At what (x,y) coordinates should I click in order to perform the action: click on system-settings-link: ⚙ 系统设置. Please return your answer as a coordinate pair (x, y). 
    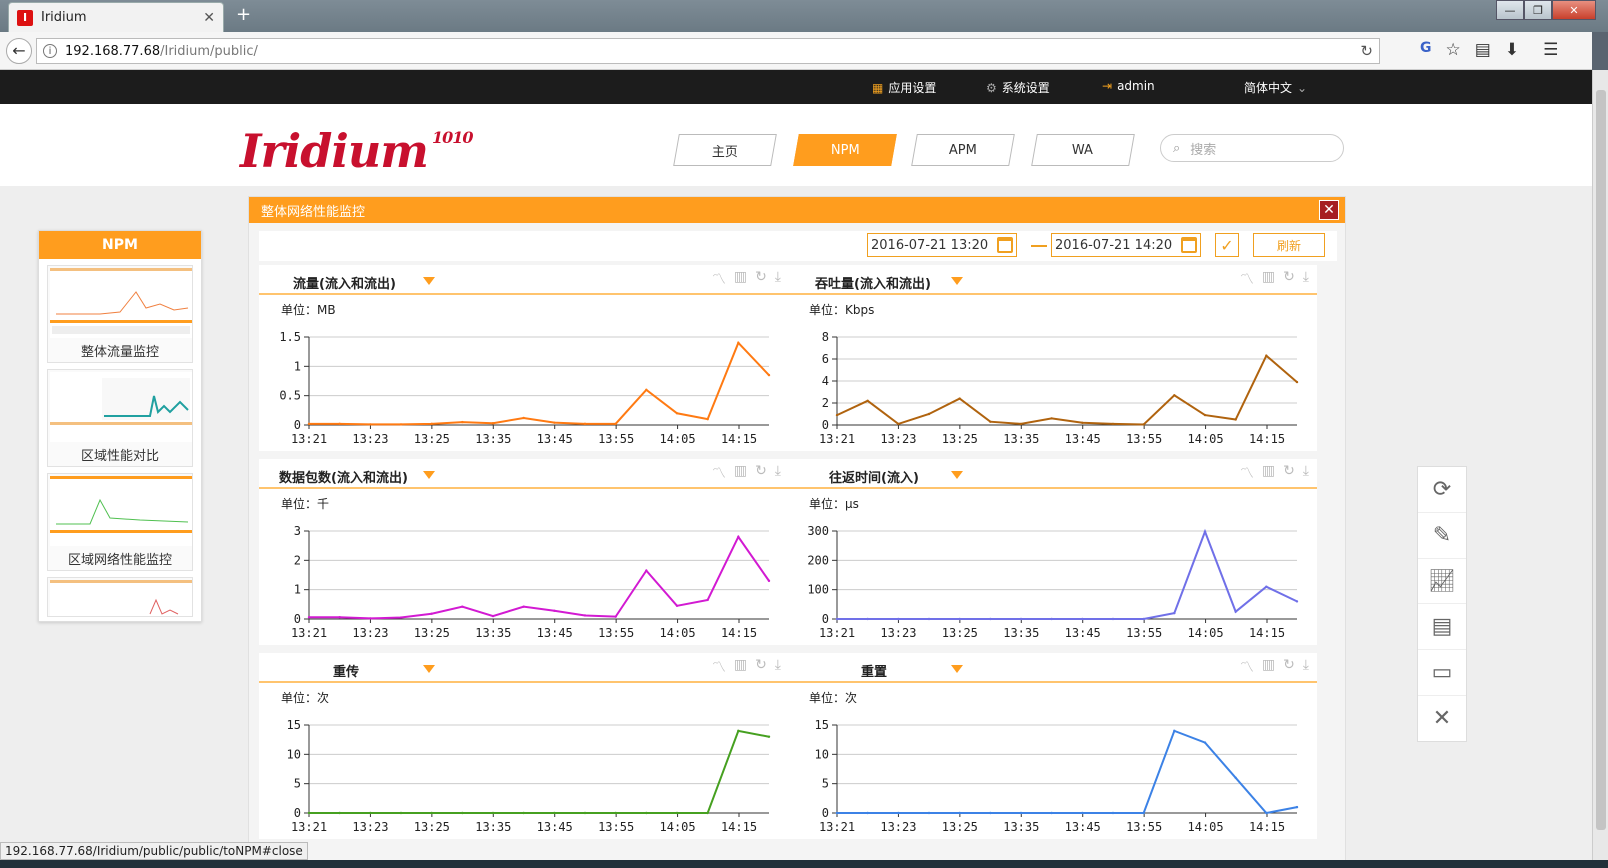
    Looking at the image, I should click on (1018, 87).